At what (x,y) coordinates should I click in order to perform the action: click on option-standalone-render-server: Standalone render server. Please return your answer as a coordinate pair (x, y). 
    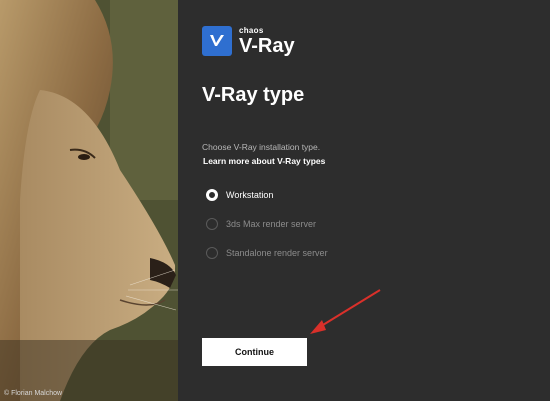
    Looking at the image, I should click on (267, 253).